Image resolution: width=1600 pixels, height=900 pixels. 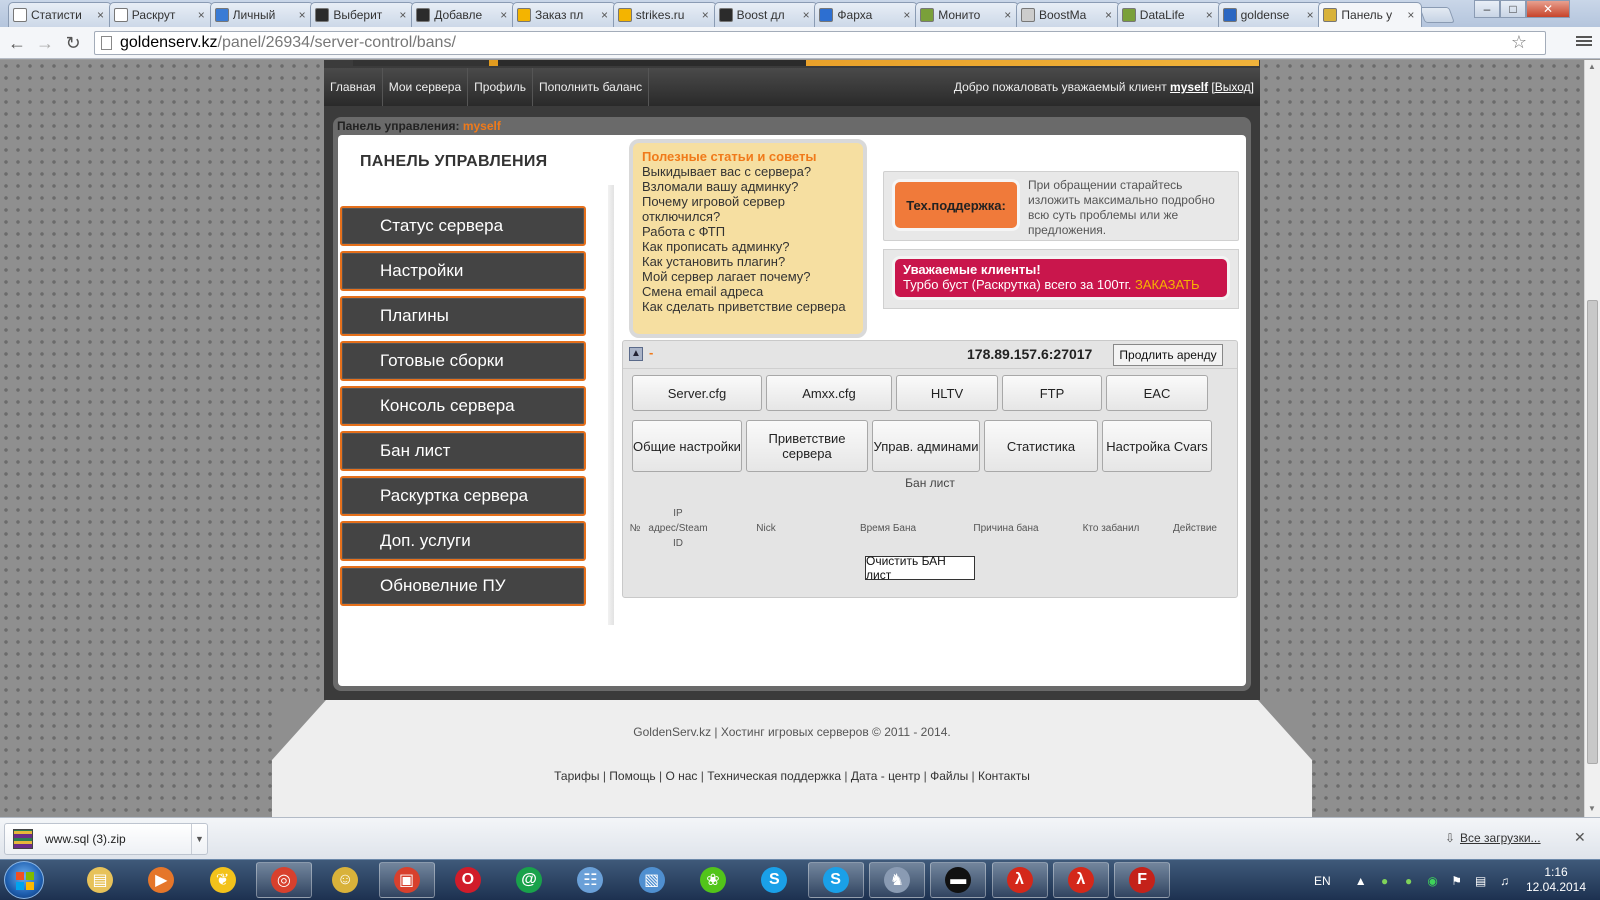 I want to click on browser-tab: Фарха ×, so click(x=866, y=14).